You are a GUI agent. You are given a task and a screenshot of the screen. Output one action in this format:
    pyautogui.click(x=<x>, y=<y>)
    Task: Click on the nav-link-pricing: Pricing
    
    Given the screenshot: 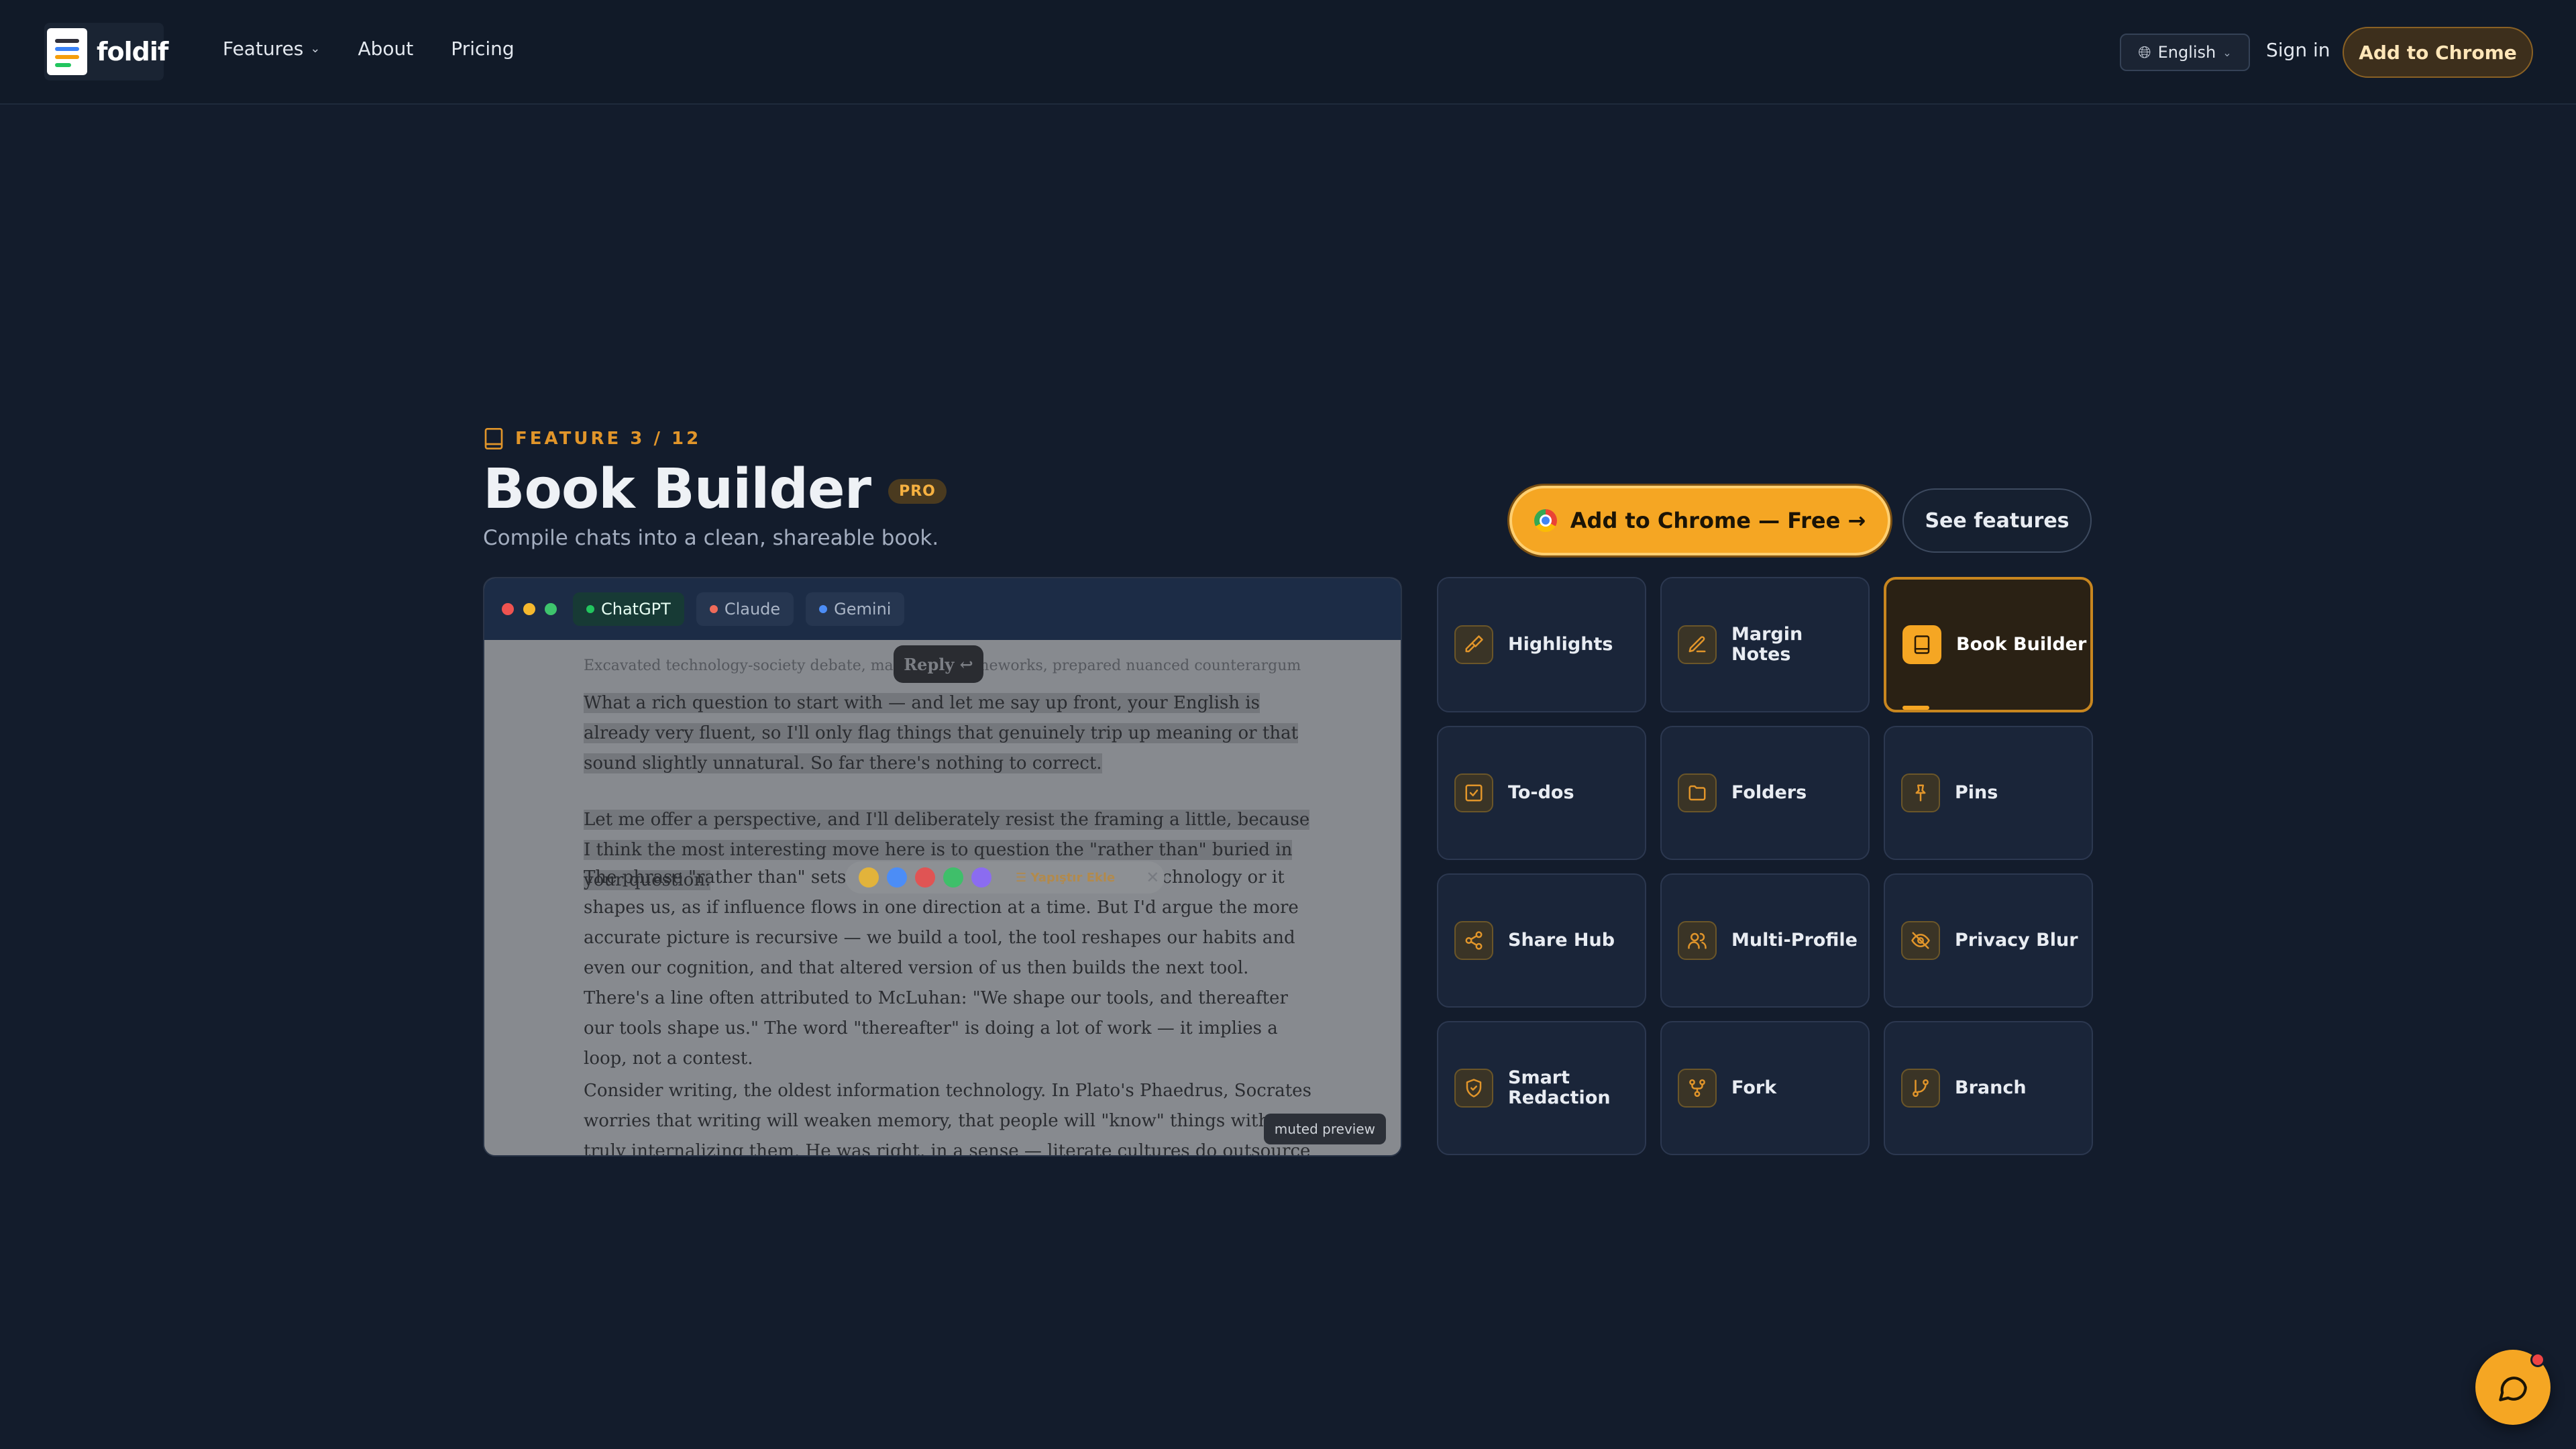 What is the action you would take?
    pyautogui.click(x=482, y=49)
    